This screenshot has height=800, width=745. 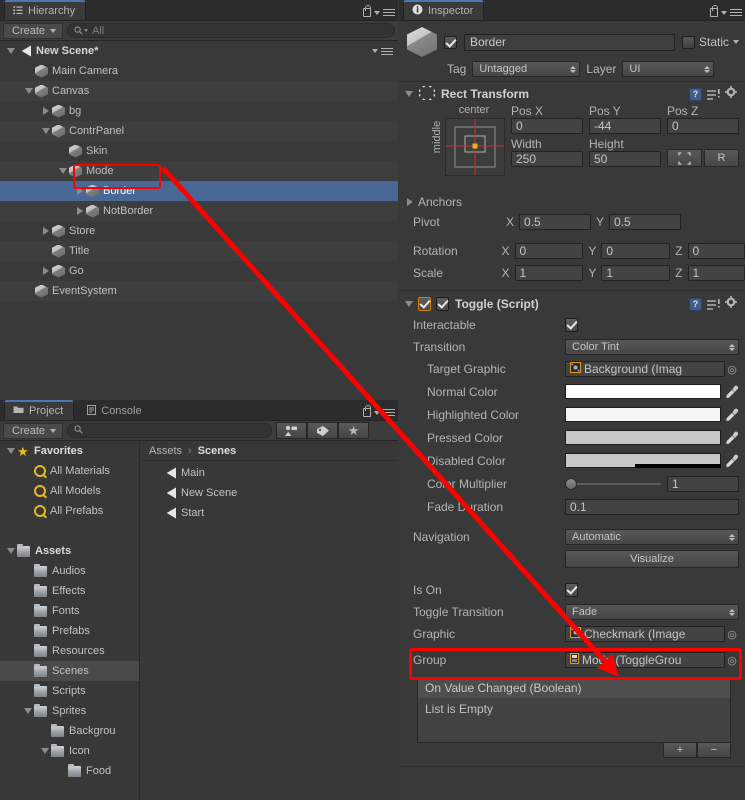 What do you see at coordinates (625, 159) in the screenshot?
I see `height-input: 50` at bounding box center [625, 159].